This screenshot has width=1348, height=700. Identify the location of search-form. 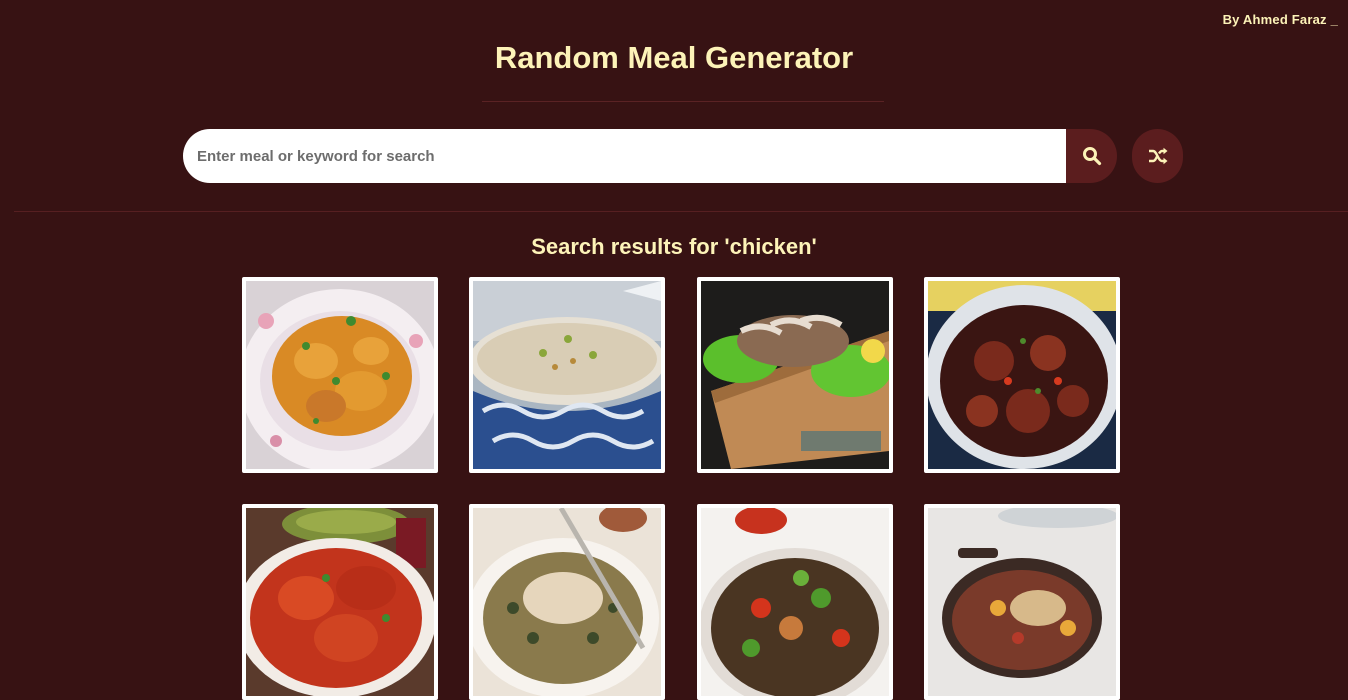
(650, 156).